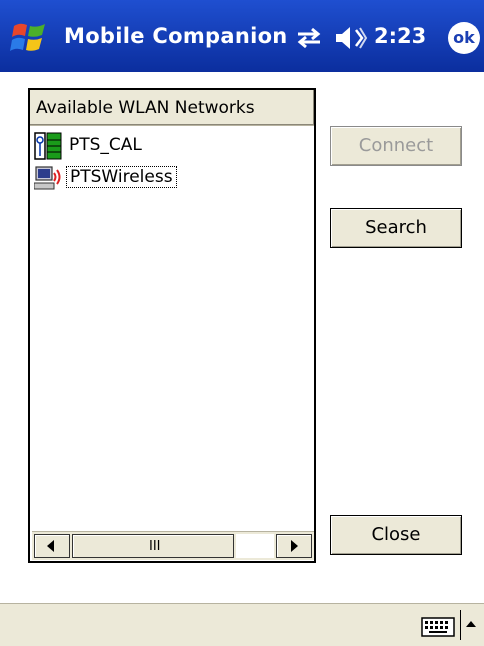 This screenshot has height=646, width=484. I want to click on ok-button: ok, so click(464, 38).